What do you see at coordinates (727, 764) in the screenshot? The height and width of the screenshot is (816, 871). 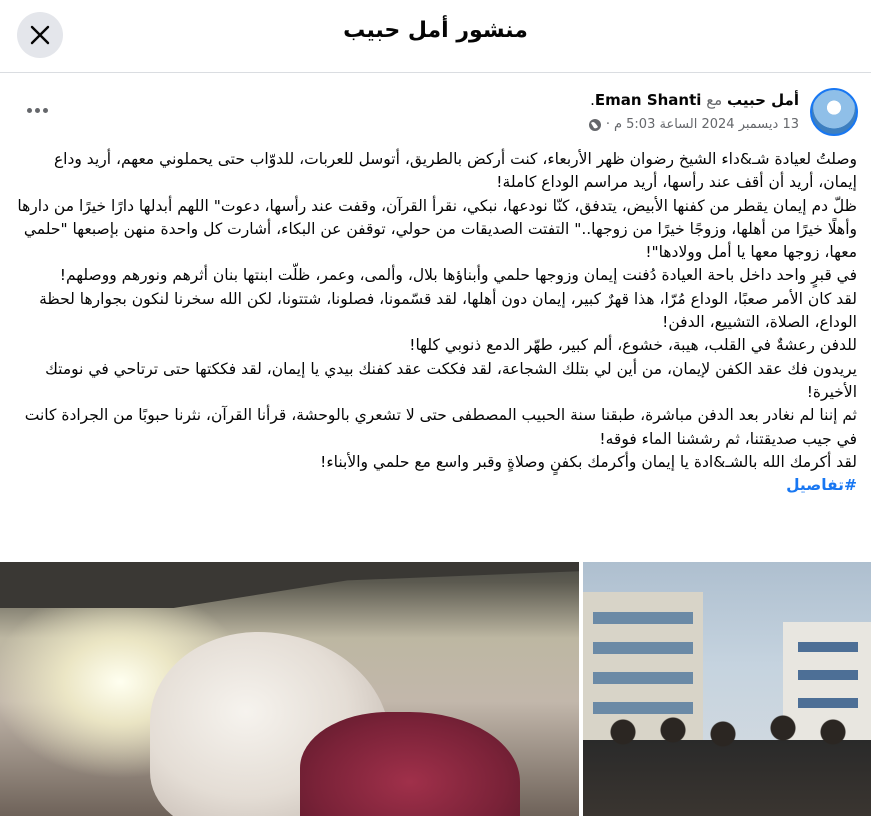 I see `photo-crowd-shape` at bounding box center [727, 764].